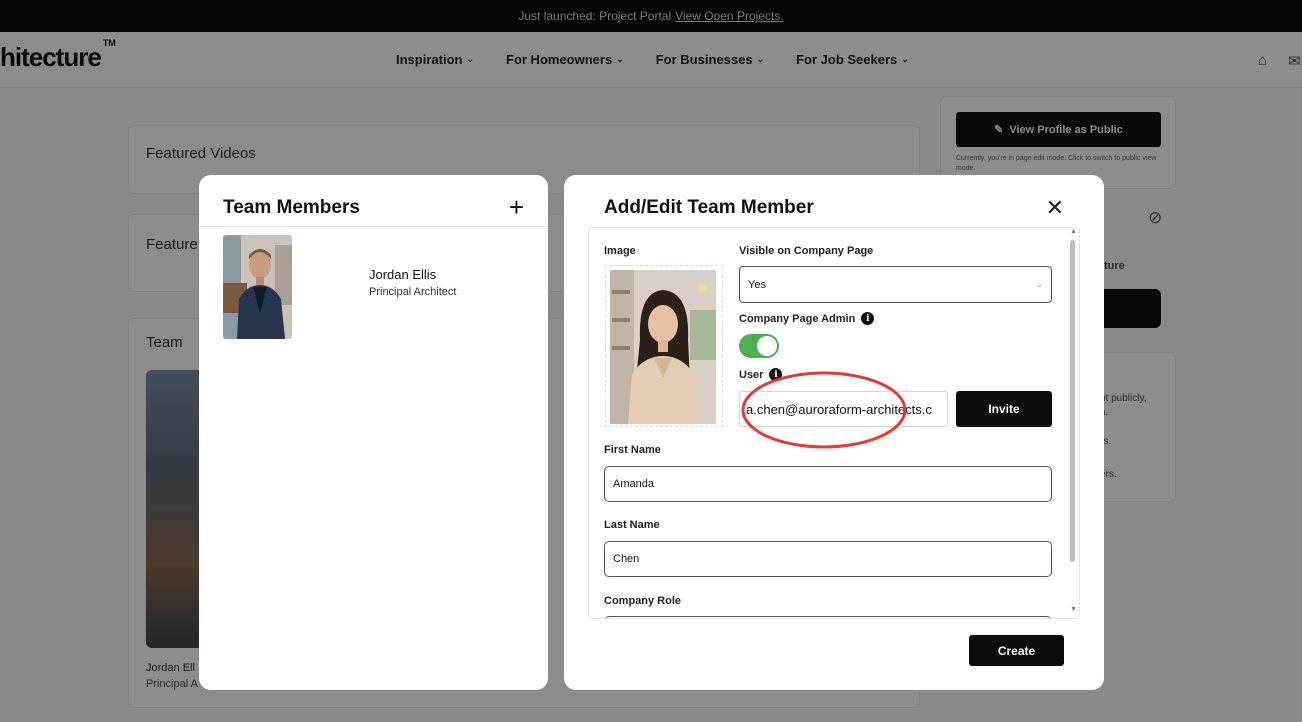 This screenshot has height=722, width=1302. Describe the element at coordinates (643, 601) in the screenshot. I see `company-role-label: Company Role` at that location.